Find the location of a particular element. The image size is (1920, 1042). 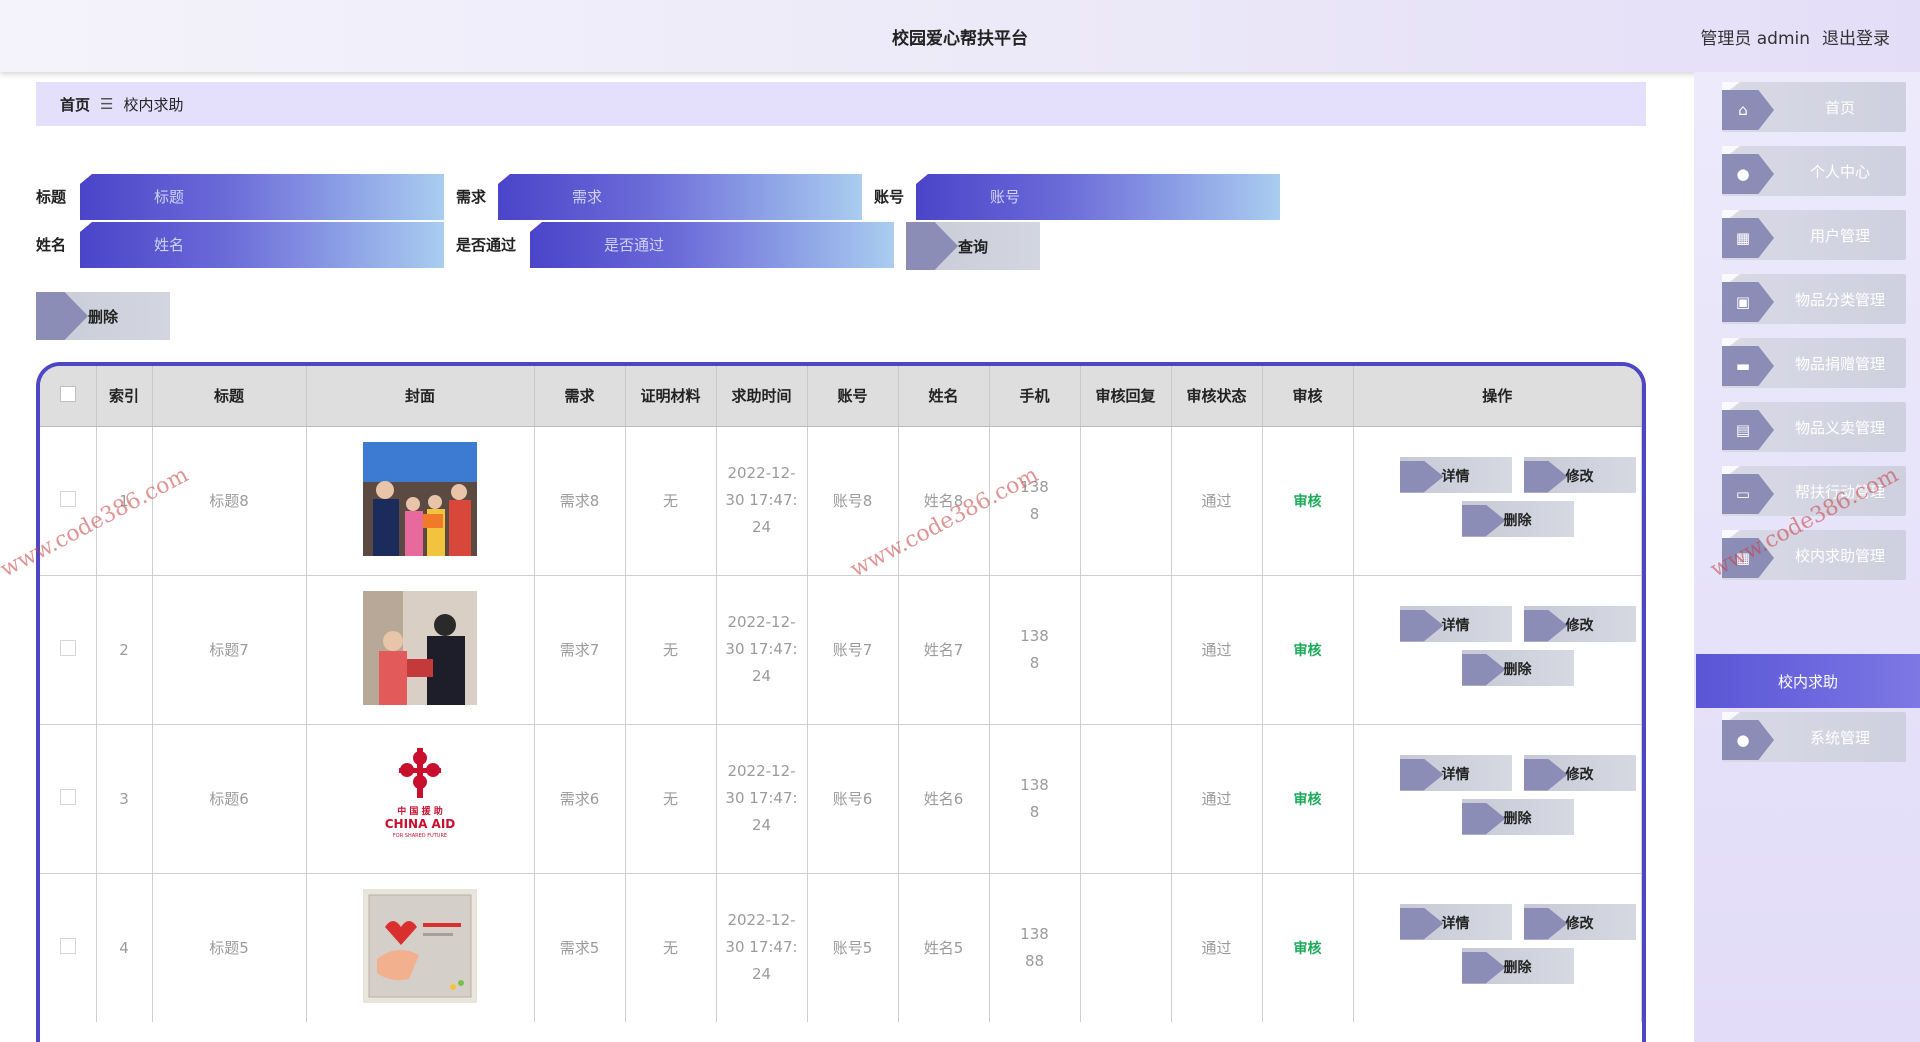

sidebar-item-profile: ● 个人中心 is located at coordinates (1814, 171).